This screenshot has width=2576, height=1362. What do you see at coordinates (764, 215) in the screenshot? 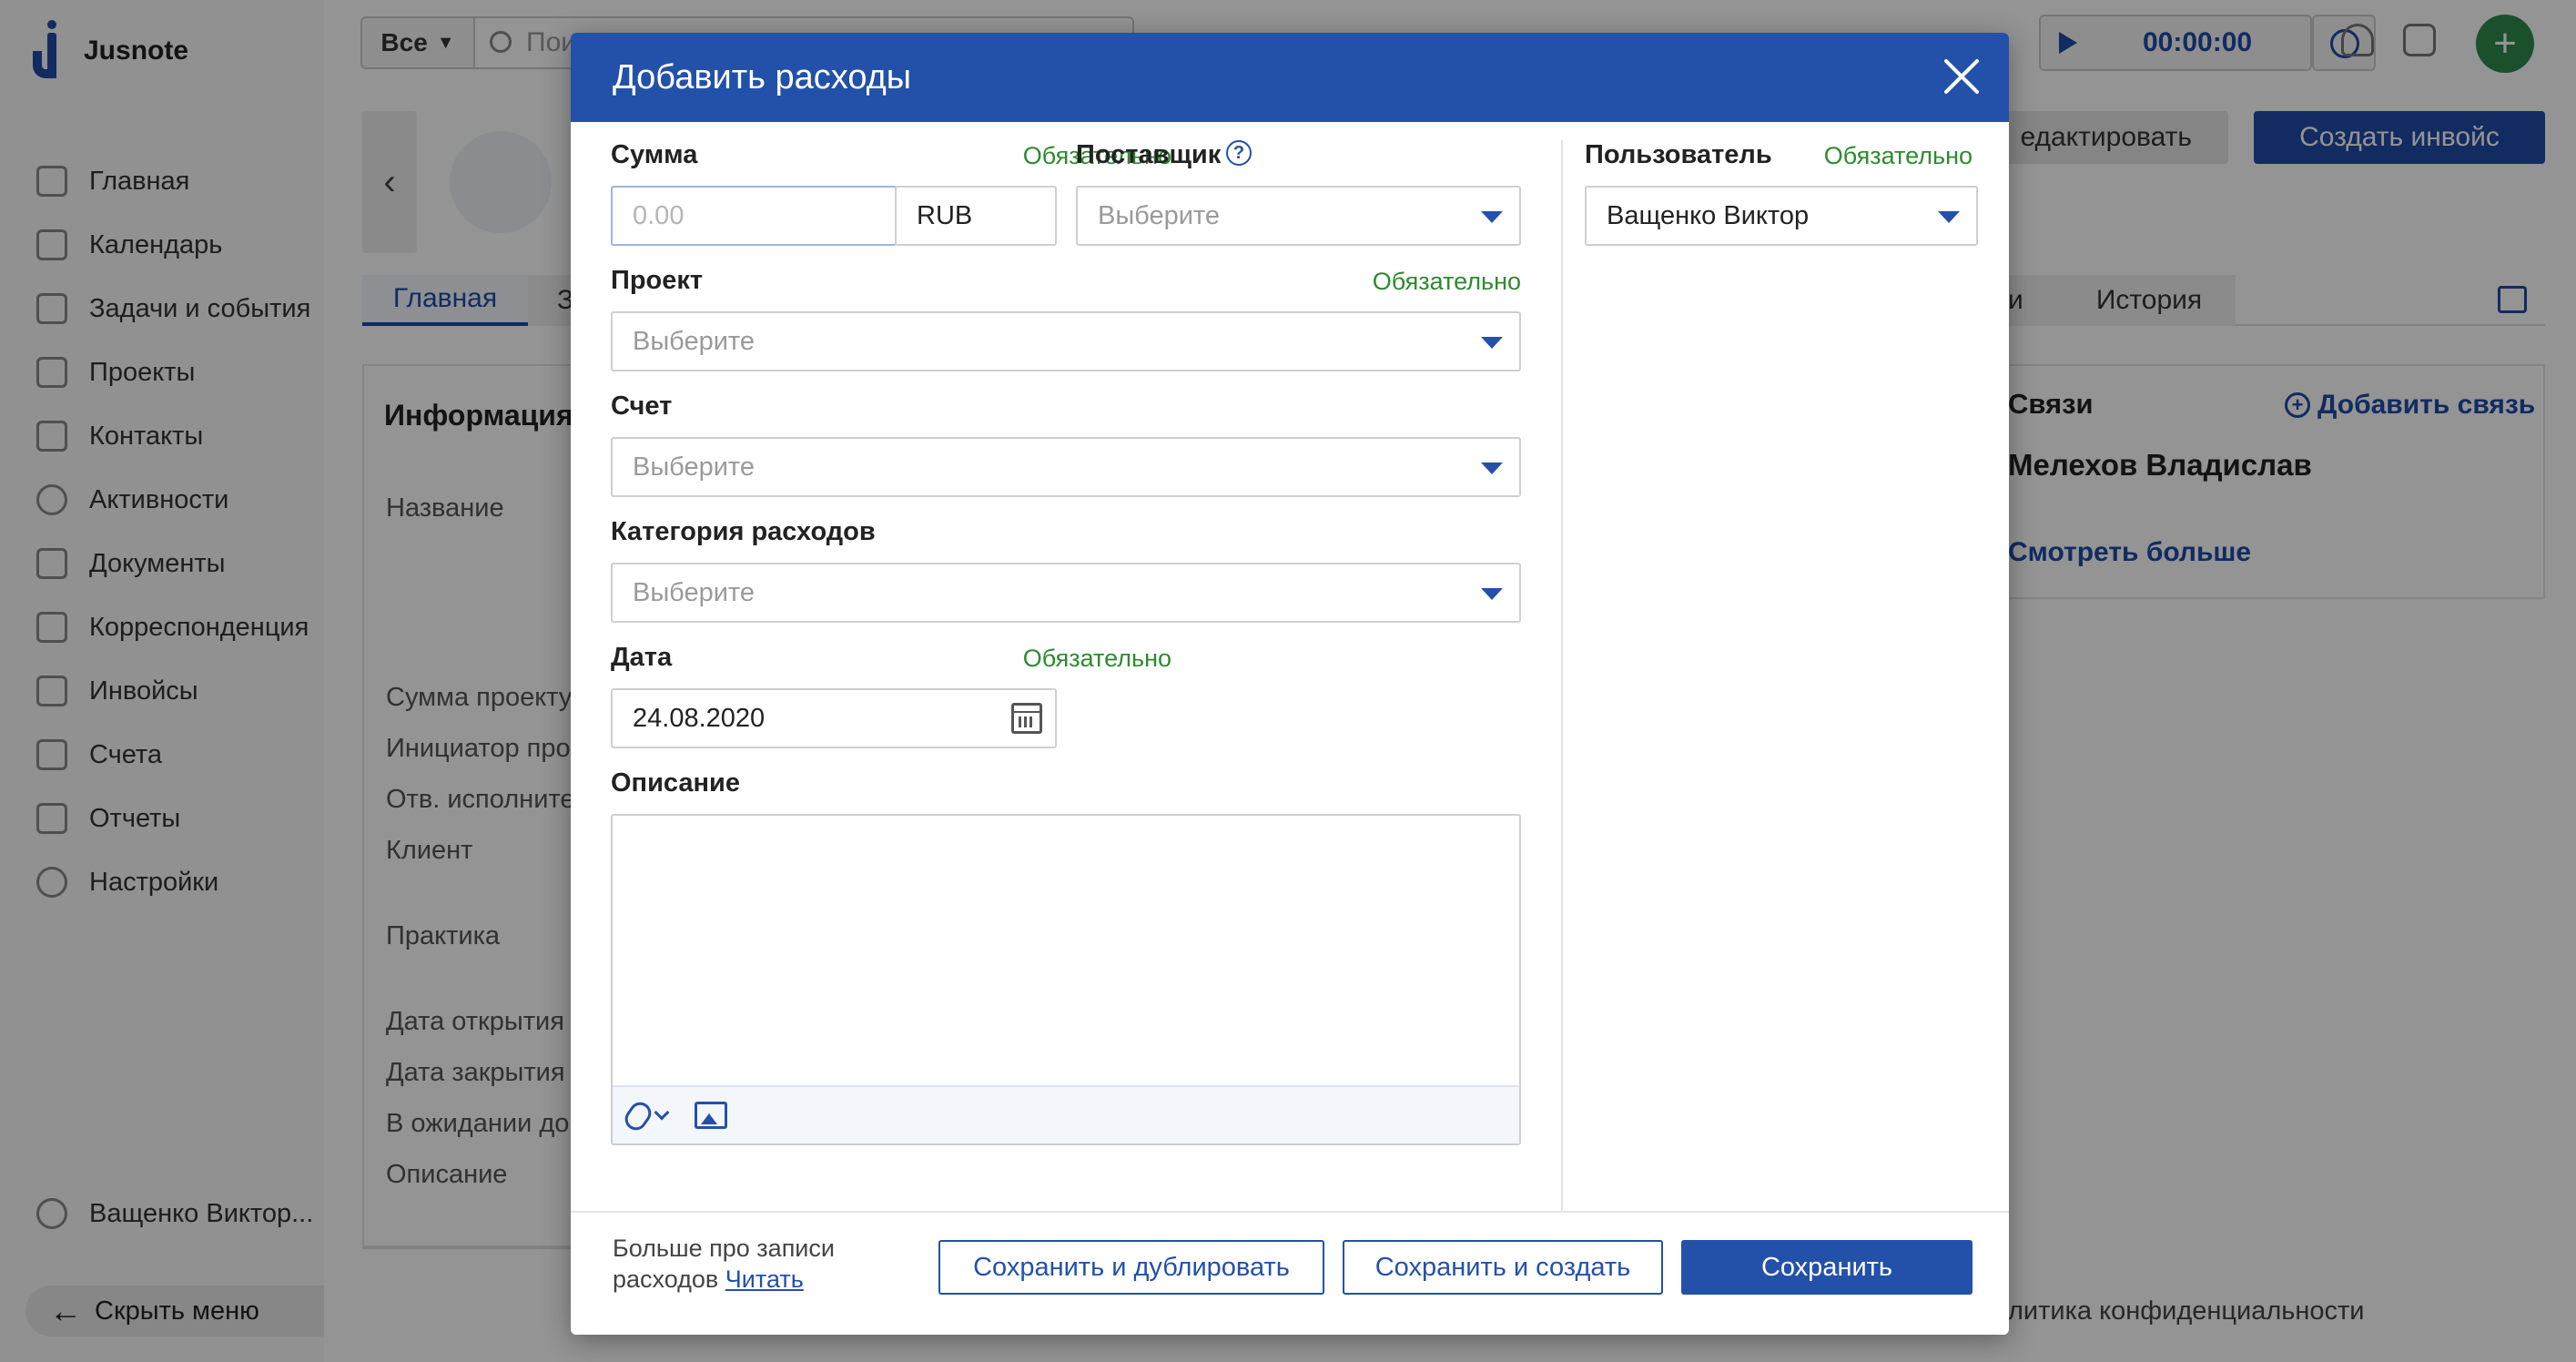
I see `amount-input` at bounding box center [764, 215].